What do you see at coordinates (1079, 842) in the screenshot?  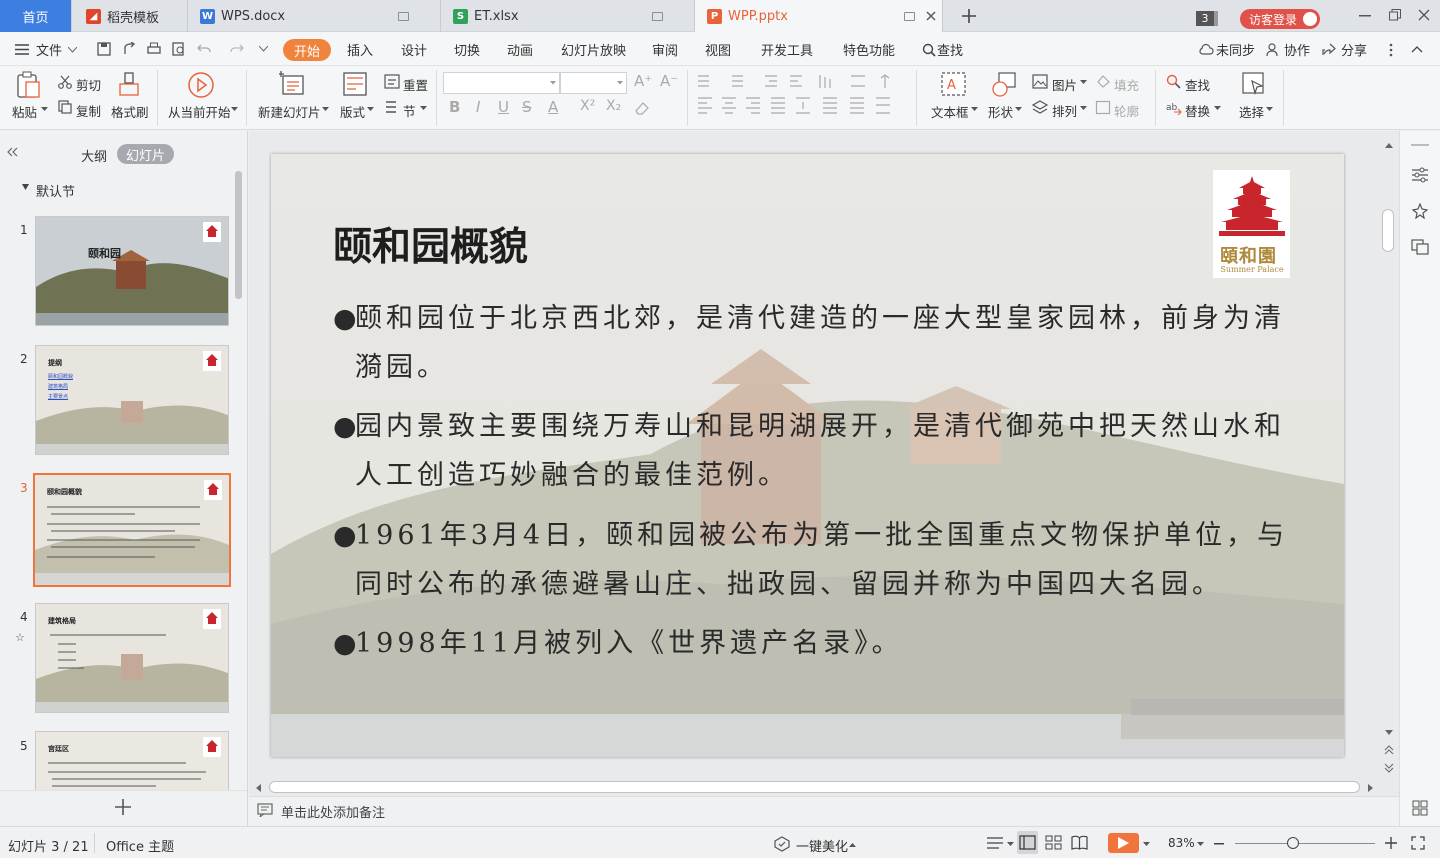 I see `reading-view-icon` at bounding box center [1079, 842].